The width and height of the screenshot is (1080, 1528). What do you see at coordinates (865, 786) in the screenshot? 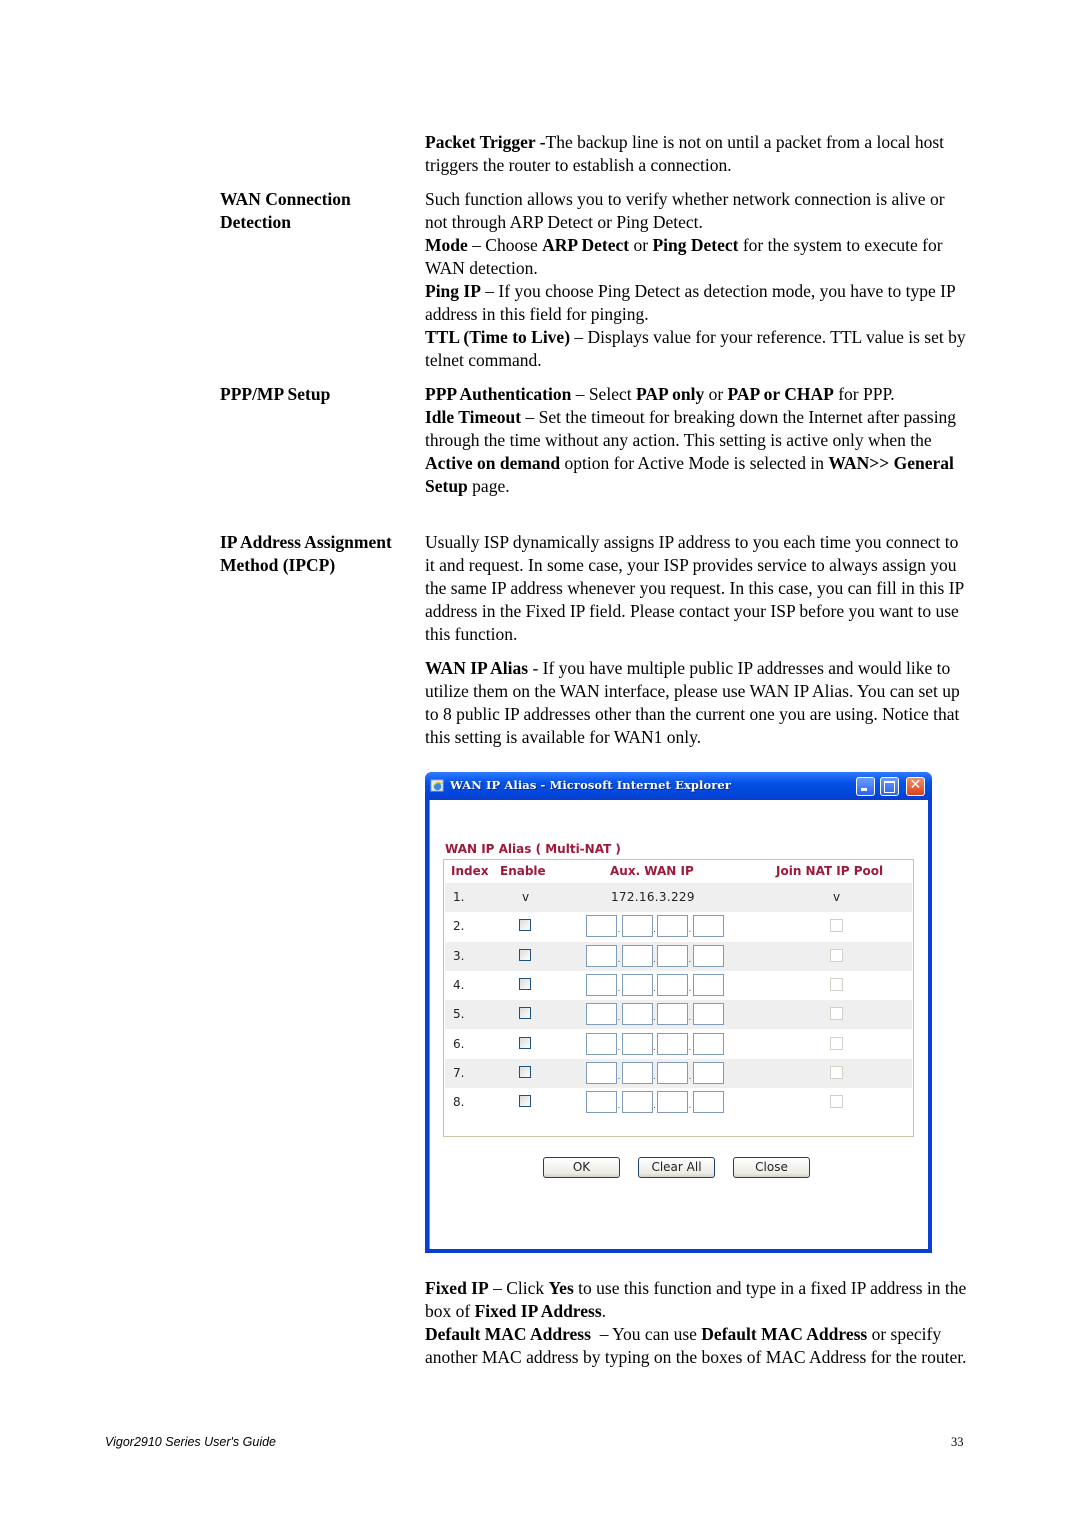
I see `minimize-button` at bounding box center [865, 786].